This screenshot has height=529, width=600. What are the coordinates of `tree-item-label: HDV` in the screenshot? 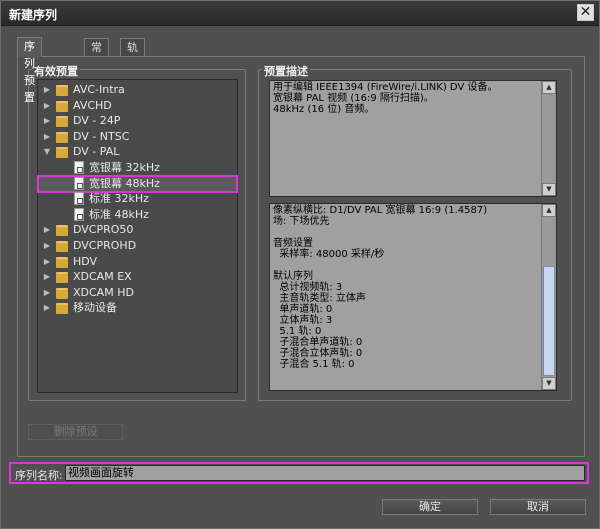 It's located at (85, 261).